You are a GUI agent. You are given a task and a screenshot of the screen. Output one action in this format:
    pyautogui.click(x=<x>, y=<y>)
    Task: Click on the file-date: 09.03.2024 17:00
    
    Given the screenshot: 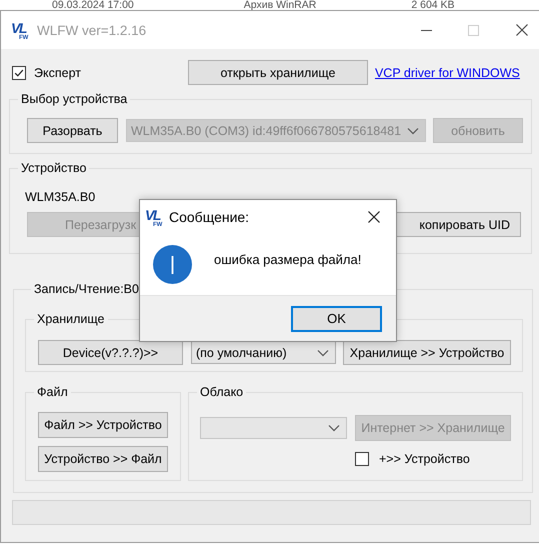 What is the action you would take?
    pyautogui.click(x=93, y=5)
    